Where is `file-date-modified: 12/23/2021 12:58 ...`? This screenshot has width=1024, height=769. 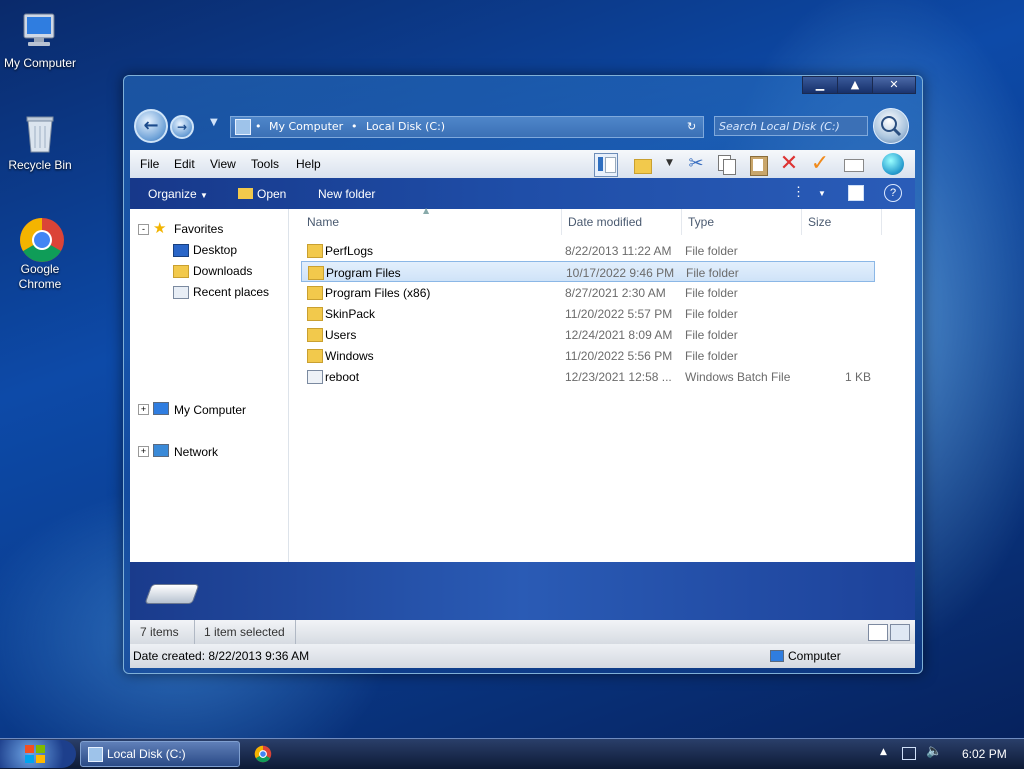
file-date-modified: 12/23/2021 12:58 ... is located at coordinates (618, 377).